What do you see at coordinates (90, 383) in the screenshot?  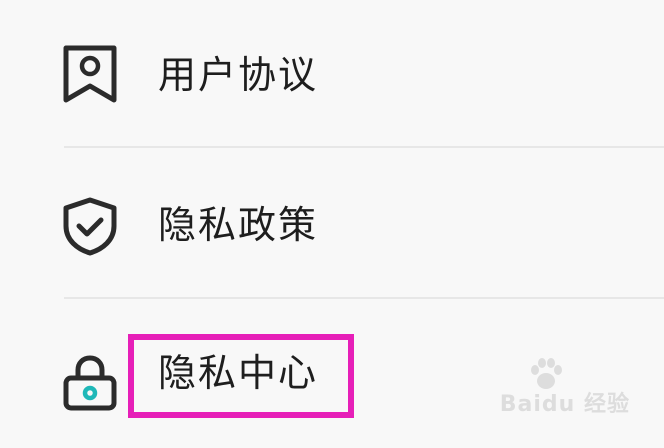 I see `lock-icon` at bounding box center [90, 383].